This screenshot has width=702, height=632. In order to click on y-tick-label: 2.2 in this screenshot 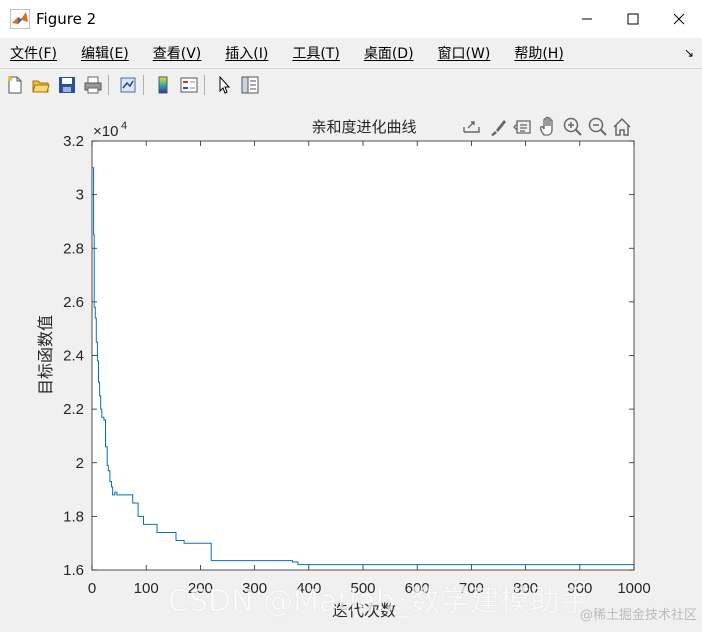, I will do `click(73, 409)`.